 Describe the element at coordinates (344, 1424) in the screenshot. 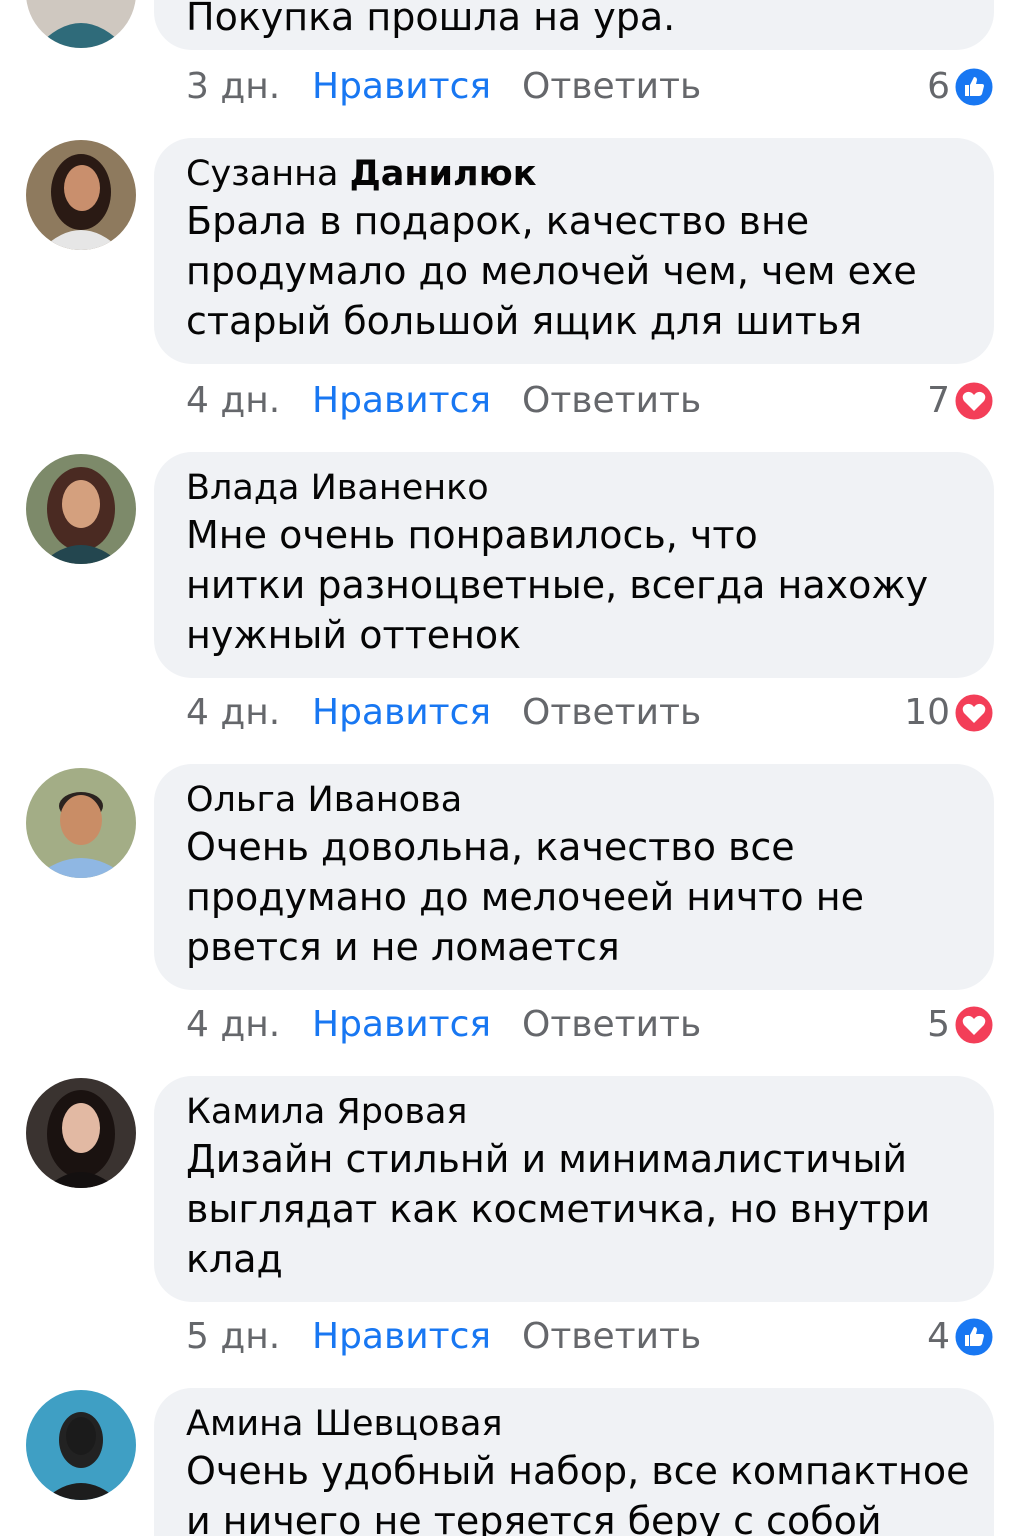

I see `author-name: Амина Шевцовая` at that location.